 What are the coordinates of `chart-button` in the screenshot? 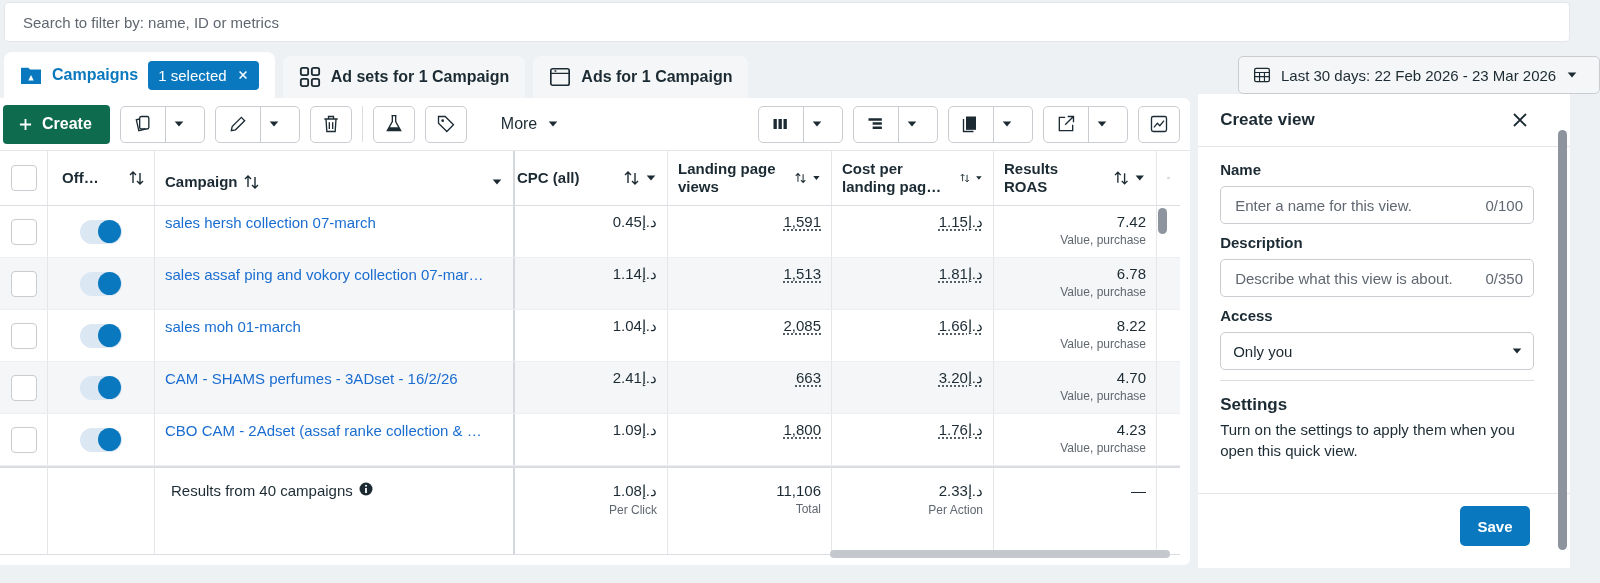 It's located at (1159, 124).